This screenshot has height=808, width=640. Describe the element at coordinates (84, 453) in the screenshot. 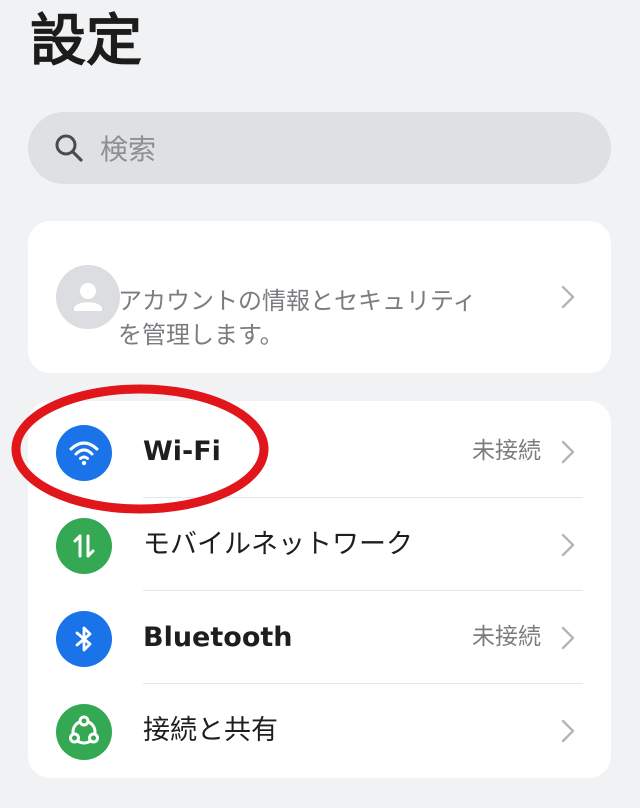

I see `wifi-icon` at that location.